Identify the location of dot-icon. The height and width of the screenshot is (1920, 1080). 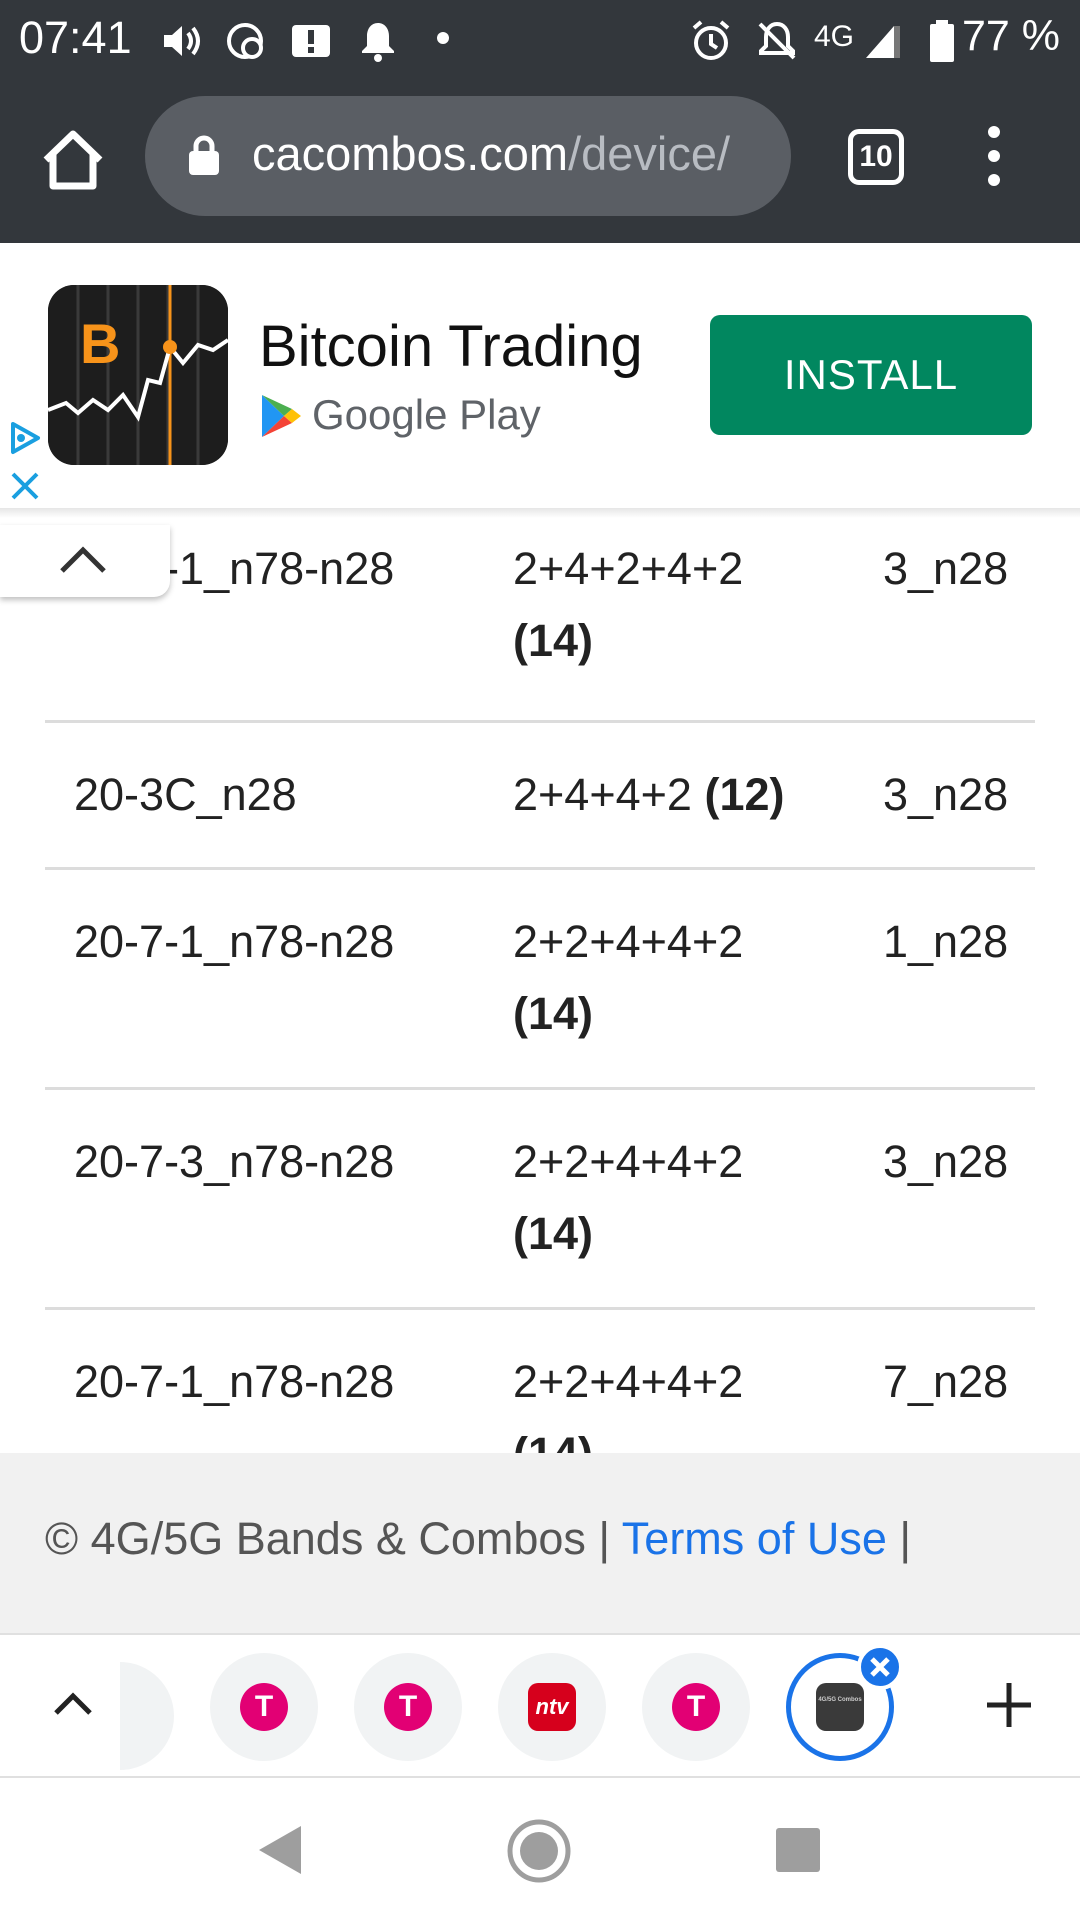
(443, 38).